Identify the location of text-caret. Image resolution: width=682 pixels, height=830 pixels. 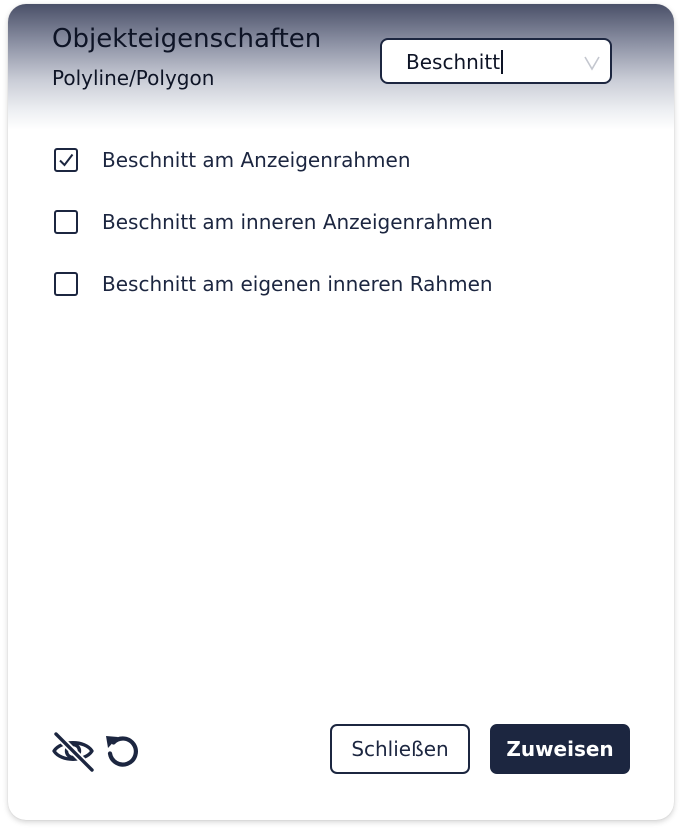
(502, 62).